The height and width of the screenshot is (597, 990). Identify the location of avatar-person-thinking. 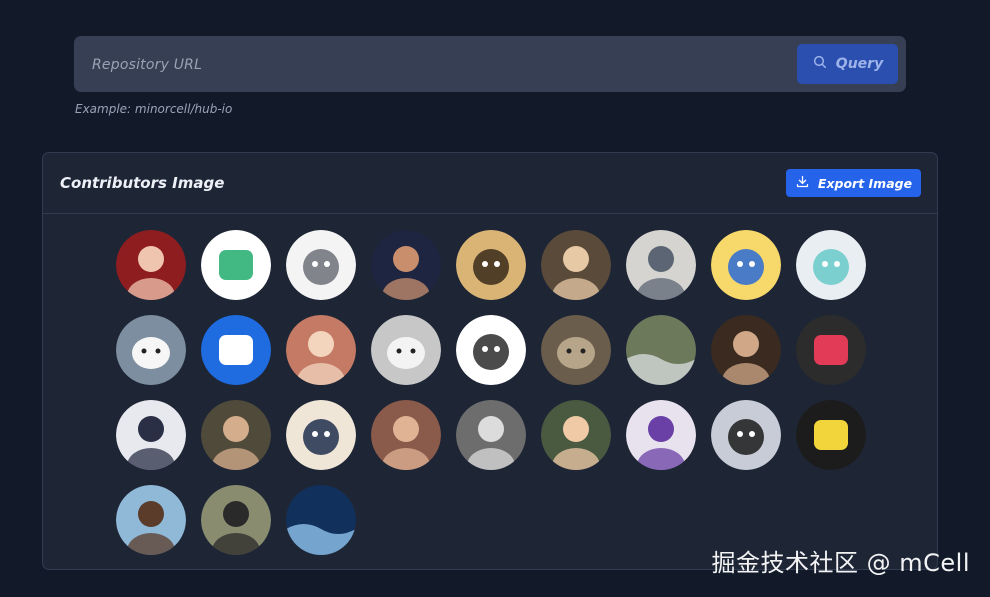
(406, 435).